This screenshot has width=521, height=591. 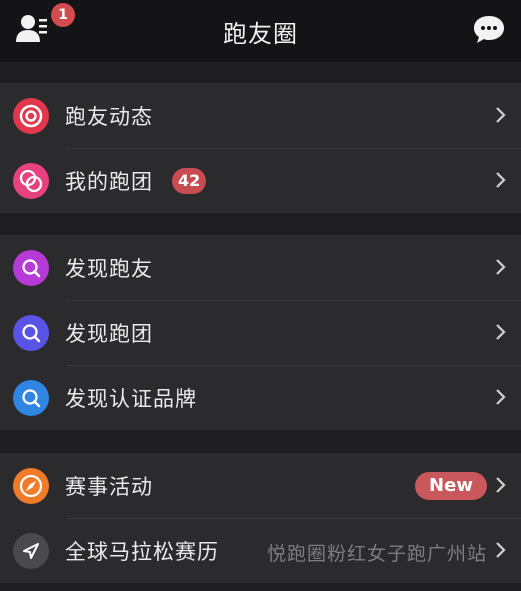 I want to click on row-discover-teams: 发现跑团, so click(x=260, y=332).